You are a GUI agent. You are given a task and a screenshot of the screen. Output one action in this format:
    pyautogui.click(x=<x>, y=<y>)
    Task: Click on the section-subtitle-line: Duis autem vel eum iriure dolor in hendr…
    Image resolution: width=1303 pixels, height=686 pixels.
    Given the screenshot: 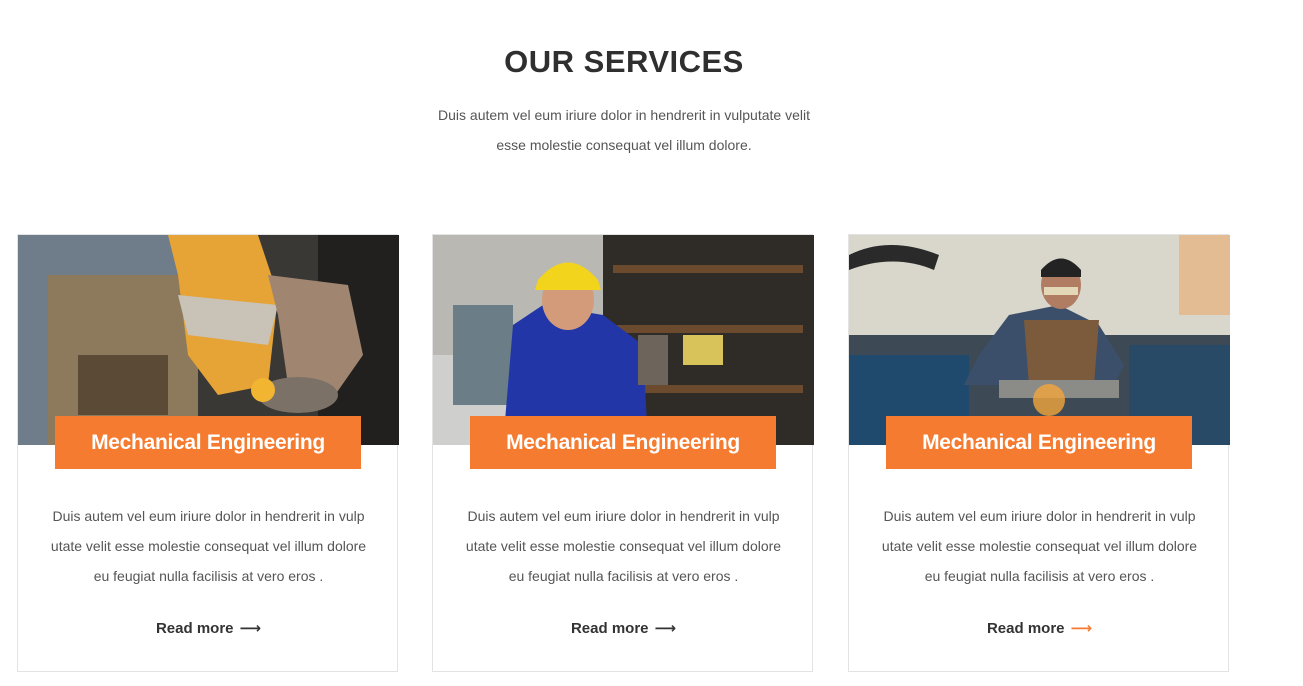 What is the action you would take?
    pyautogui.click(x=624, y=115)
    